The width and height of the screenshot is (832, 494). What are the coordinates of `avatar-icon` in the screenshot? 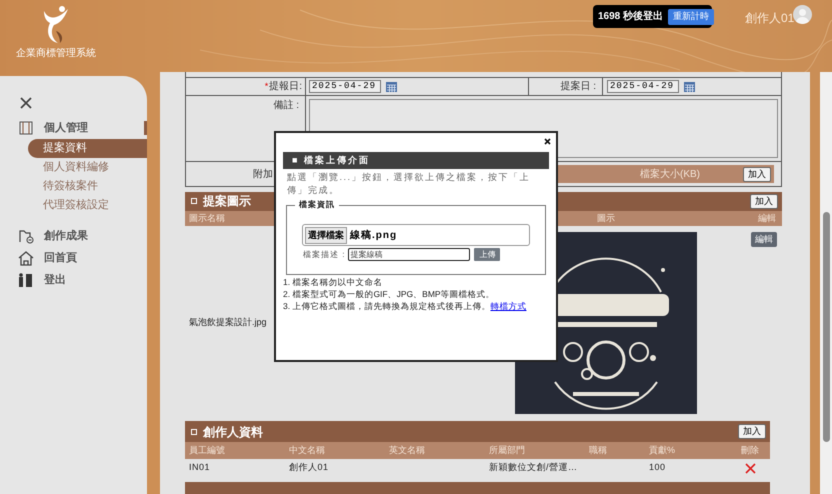 It's located at (802, 14).